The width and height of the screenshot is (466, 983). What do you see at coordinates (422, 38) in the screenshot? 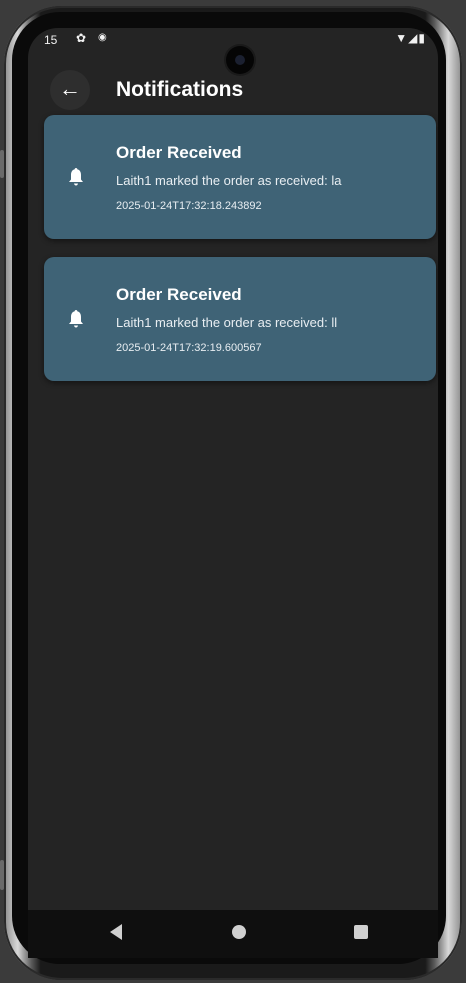
I see `battery-icon: ▮` at bounding box center [422, 38].